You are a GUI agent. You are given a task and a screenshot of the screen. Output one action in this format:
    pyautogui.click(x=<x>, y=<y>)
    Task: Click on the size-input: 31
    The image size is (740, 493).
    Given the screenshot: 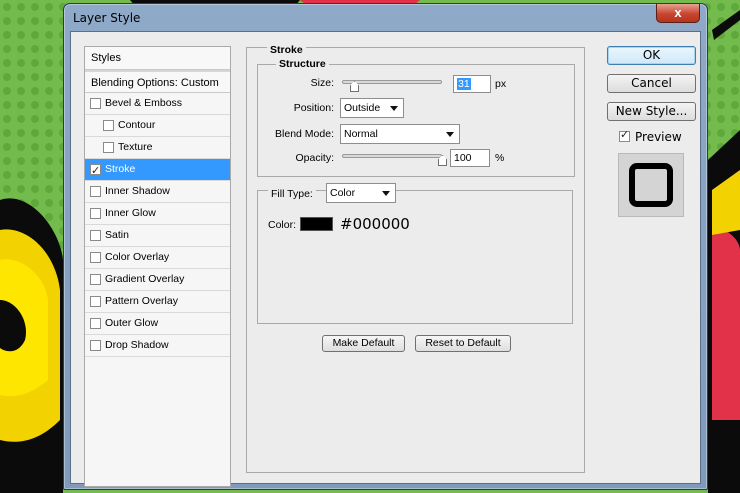 What is the action you would take?
    pyautogui.click(x=472, y=84)
    